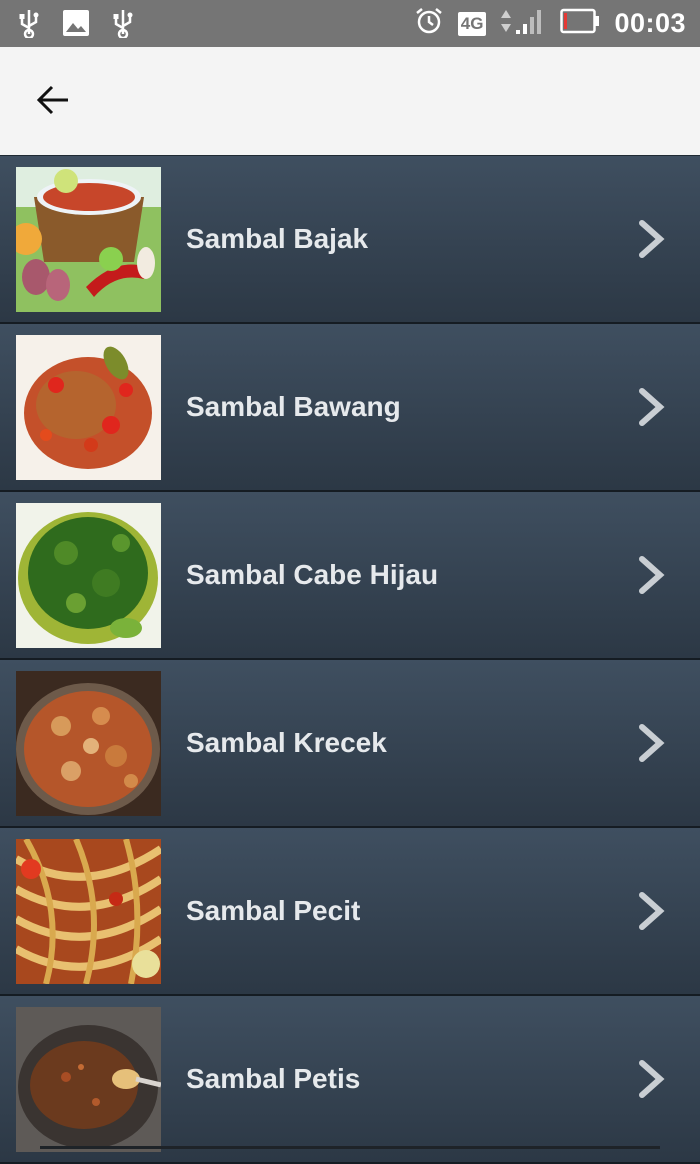 Image resolution: width=700 pixels, height=1164 pixels. I want to click on list-item-label: Sambal Pecit, so click(273, 910).